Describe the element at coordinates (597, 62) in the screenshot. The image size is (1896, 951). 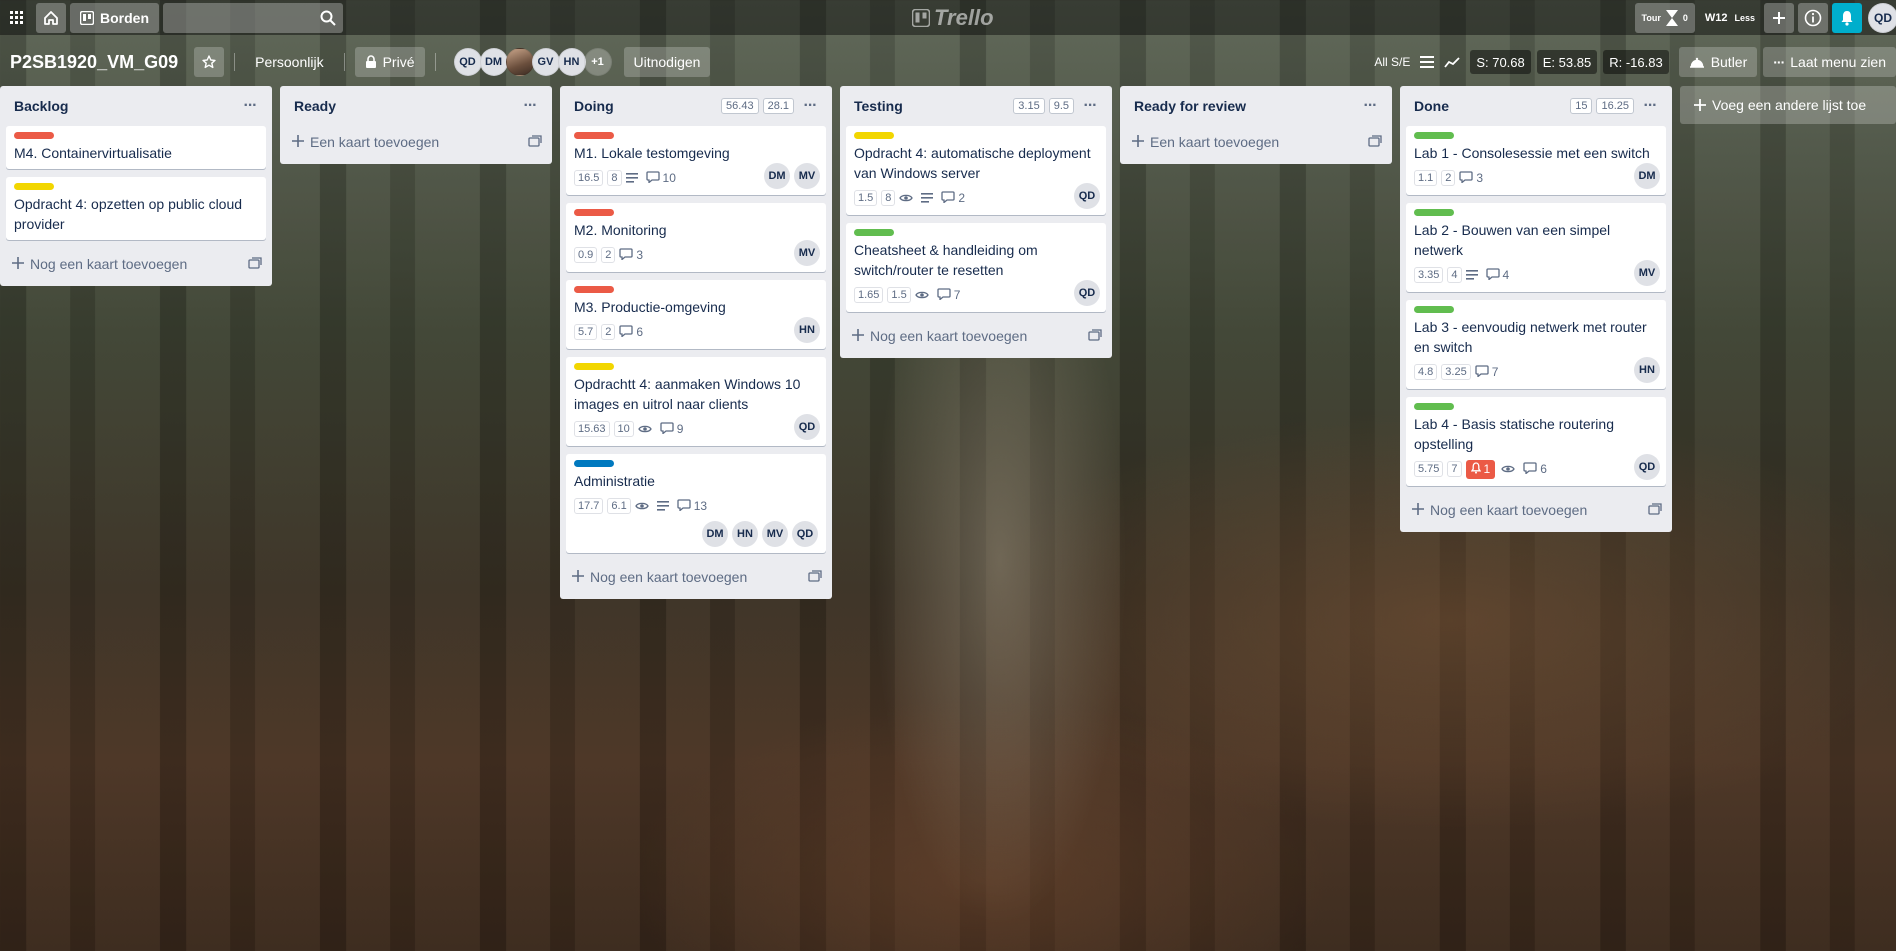
I see `more-members-badge: +1` at that location.